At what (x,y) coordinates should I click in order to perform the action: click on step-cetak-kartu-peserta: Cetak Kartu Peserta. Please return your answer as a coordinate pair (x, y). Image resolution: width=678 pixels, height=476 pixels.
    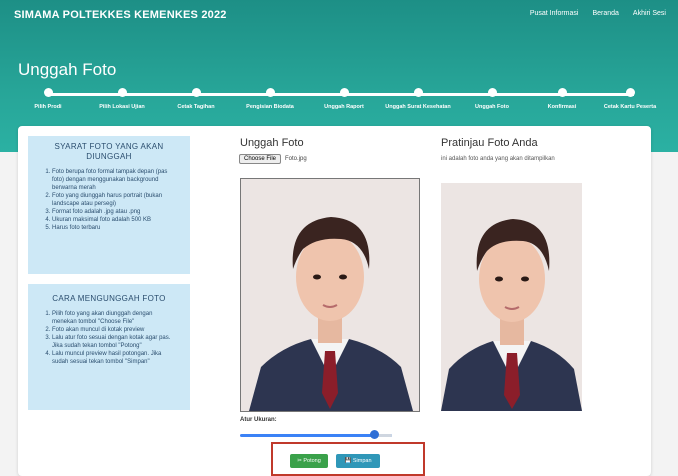
    Looking at the image, I should click on (630, 99).